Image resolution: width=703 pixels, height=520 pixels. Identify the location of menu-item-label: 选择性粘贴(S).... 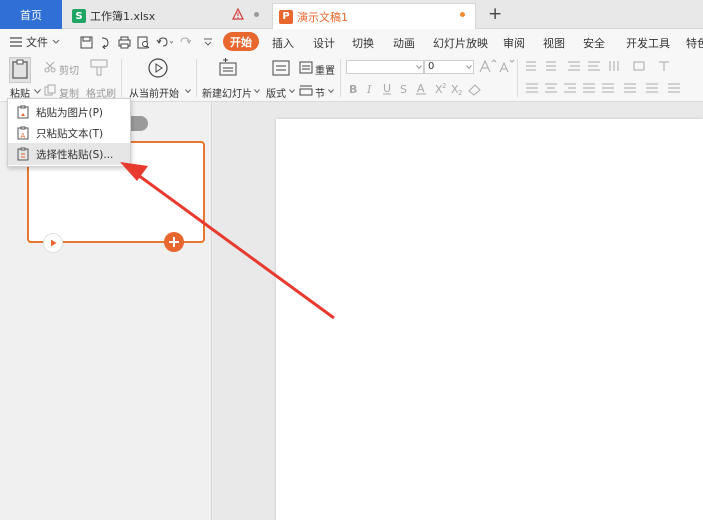
(75, 154).